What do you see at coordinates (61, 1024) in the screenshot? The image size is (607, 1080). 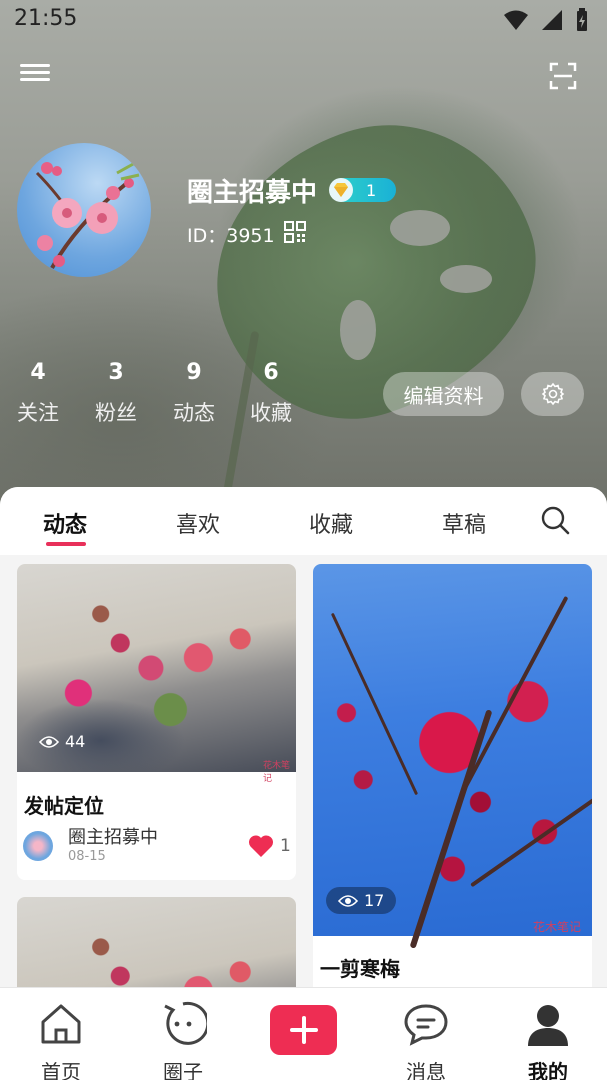 I see `home-icon` at bounding box center [61, 1024].